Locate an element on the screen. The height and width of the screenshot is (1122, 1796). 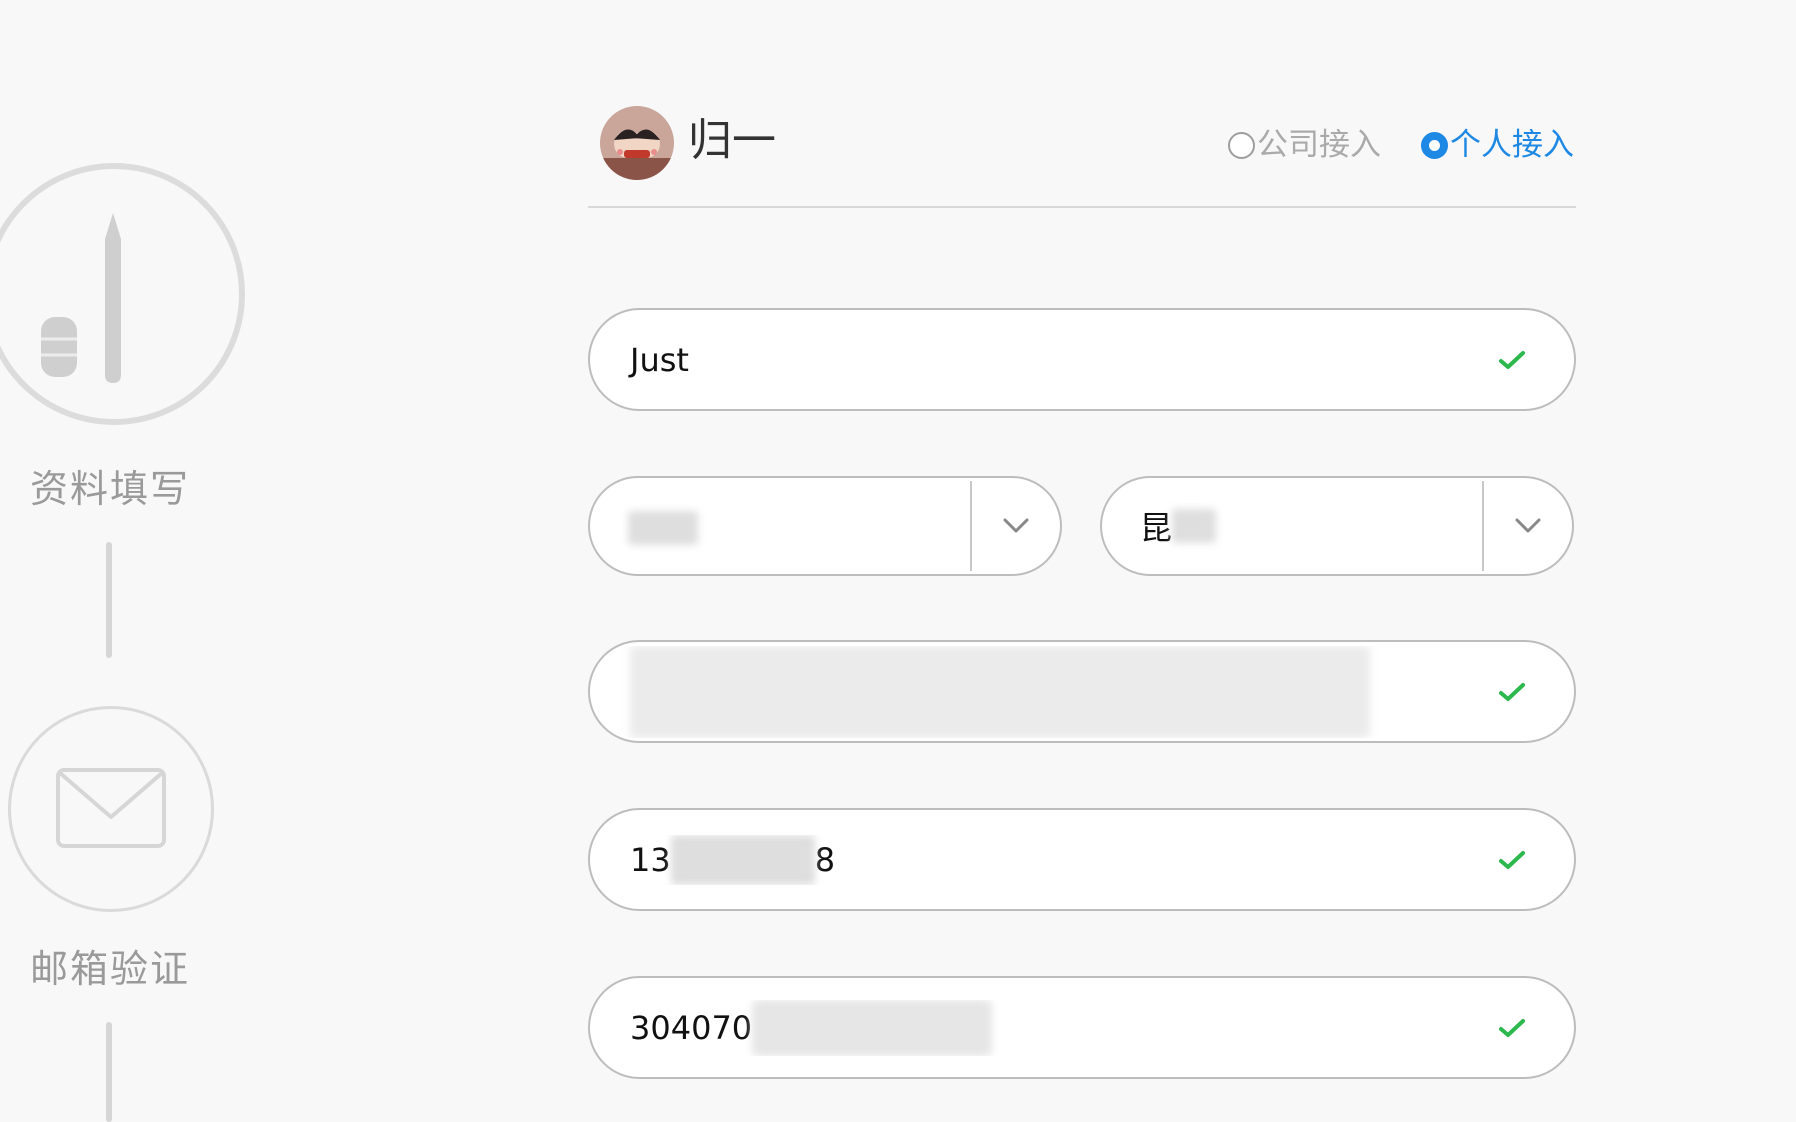
phone-input-value: 13 8 is located at coordinates (1041, 859).